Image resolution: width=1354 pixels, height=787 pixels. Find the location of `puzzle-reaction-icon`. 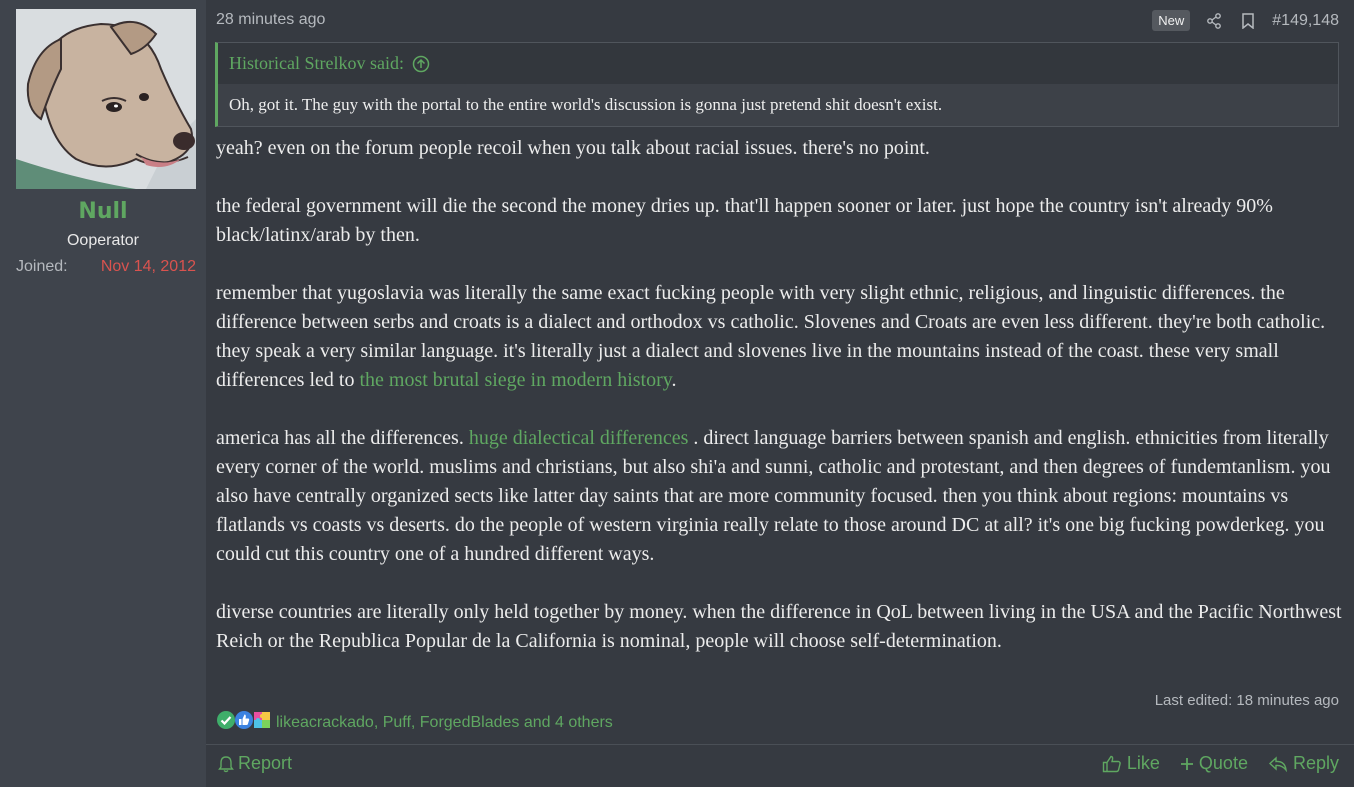

puzzle-reaction-icon is located at coordinates (262, 722).